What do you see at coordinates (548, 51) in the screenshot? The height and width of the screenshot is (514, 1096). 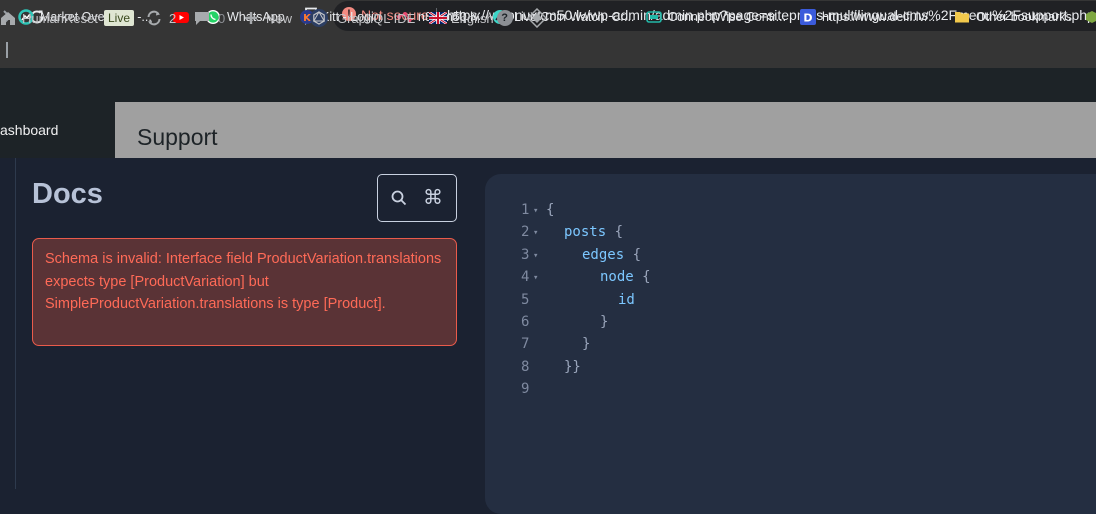 I see `bookmarks-bar` at bounding box center [548, 51].